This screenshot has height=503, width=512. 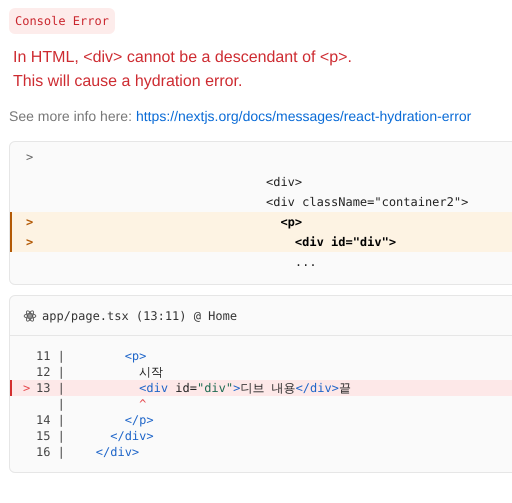 What do you see at coordinates (70, 116) in the screenshot?
I see `info-label: See more info here:` at bounding box center [70, 116].